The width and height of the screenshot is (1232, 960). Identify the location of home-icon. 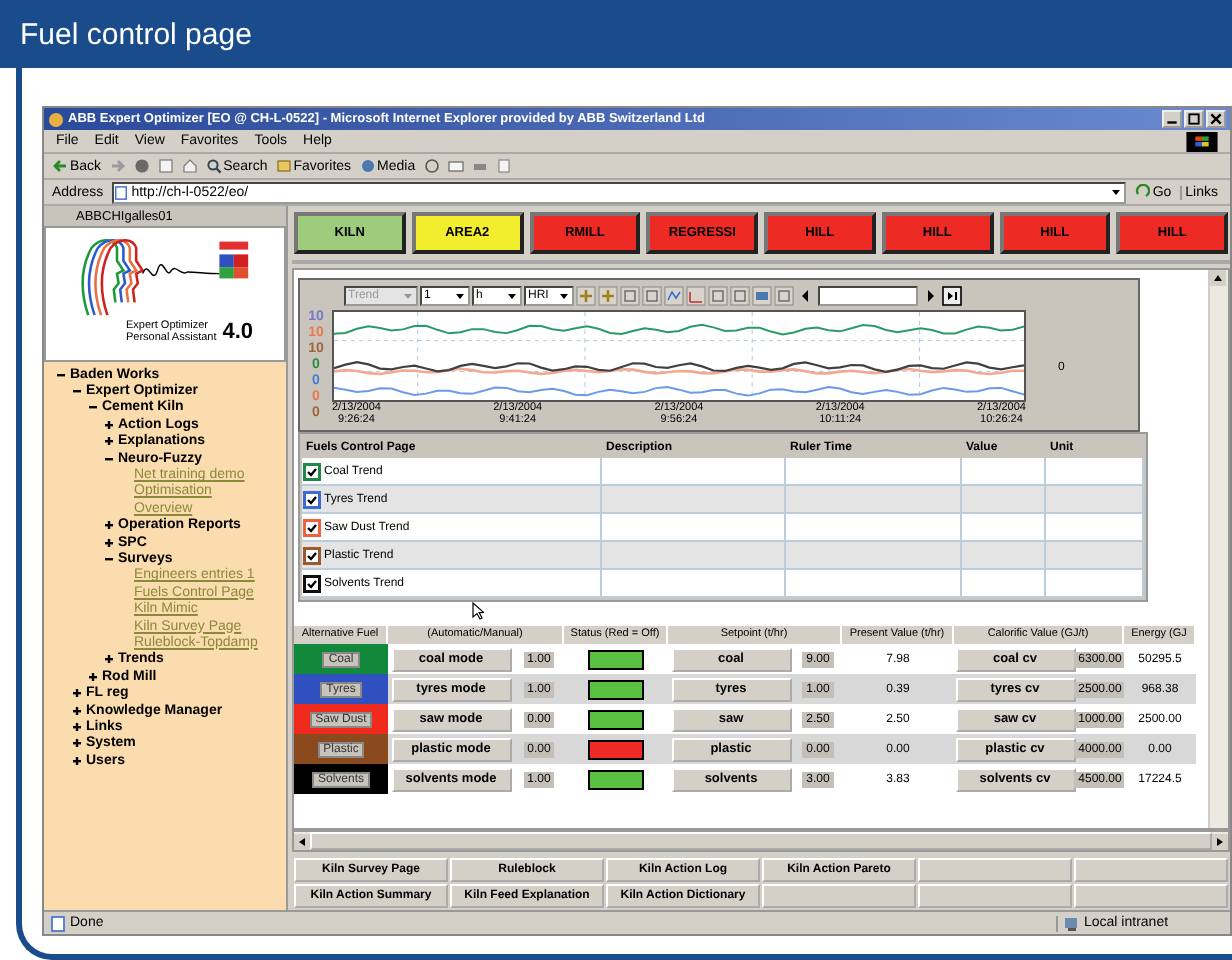
(189, 166).